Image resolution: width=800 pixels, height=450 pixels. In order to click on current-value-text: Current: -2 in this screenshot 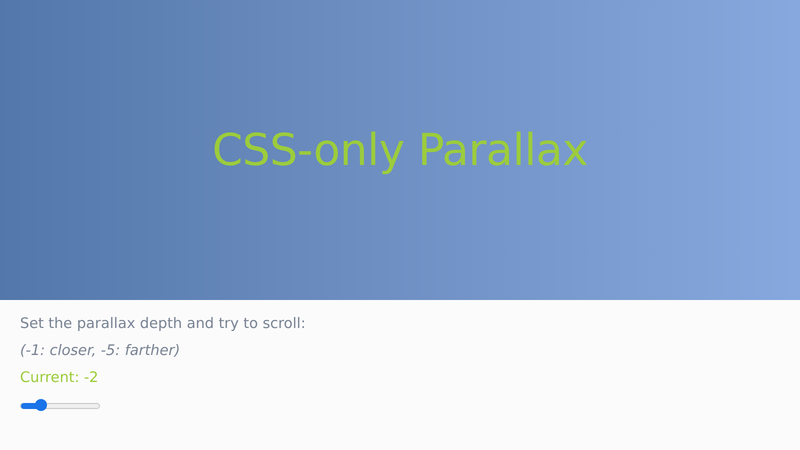, I will do `click(59, 378)`.